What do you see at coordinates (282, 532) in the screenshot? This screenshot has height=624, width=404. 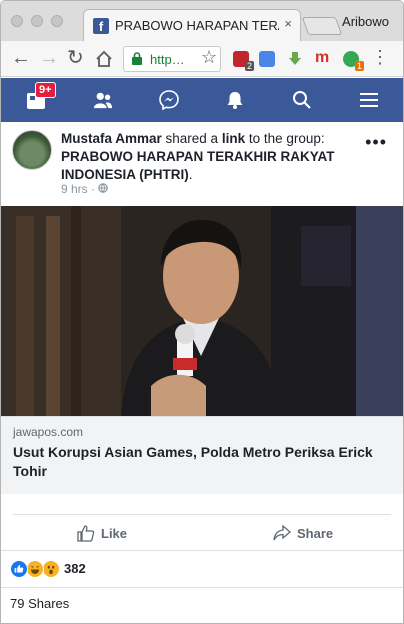 I see `share-arrow-icon` at bounding box center [282, 532].